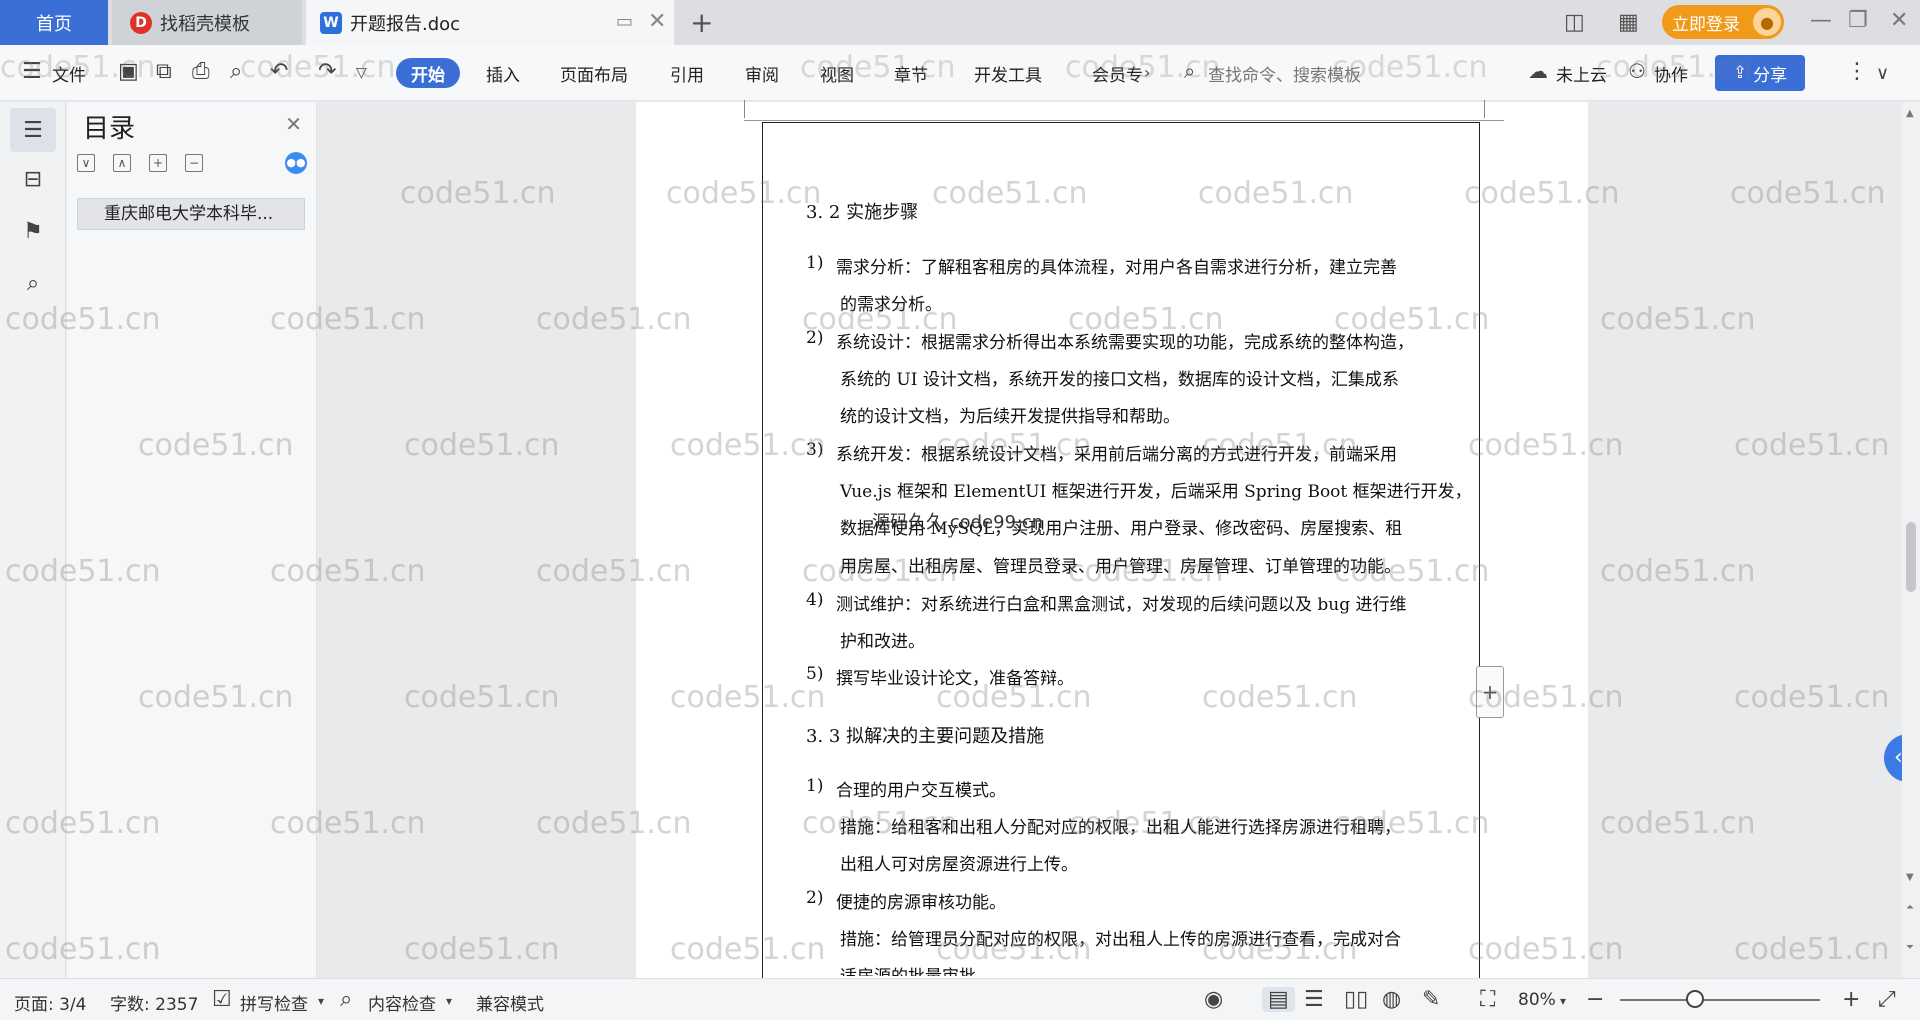  What do you see at coordinates (882, 642) in the screenshot?
I see `list-line: 护和改进。` at bounding box center [882, 642].